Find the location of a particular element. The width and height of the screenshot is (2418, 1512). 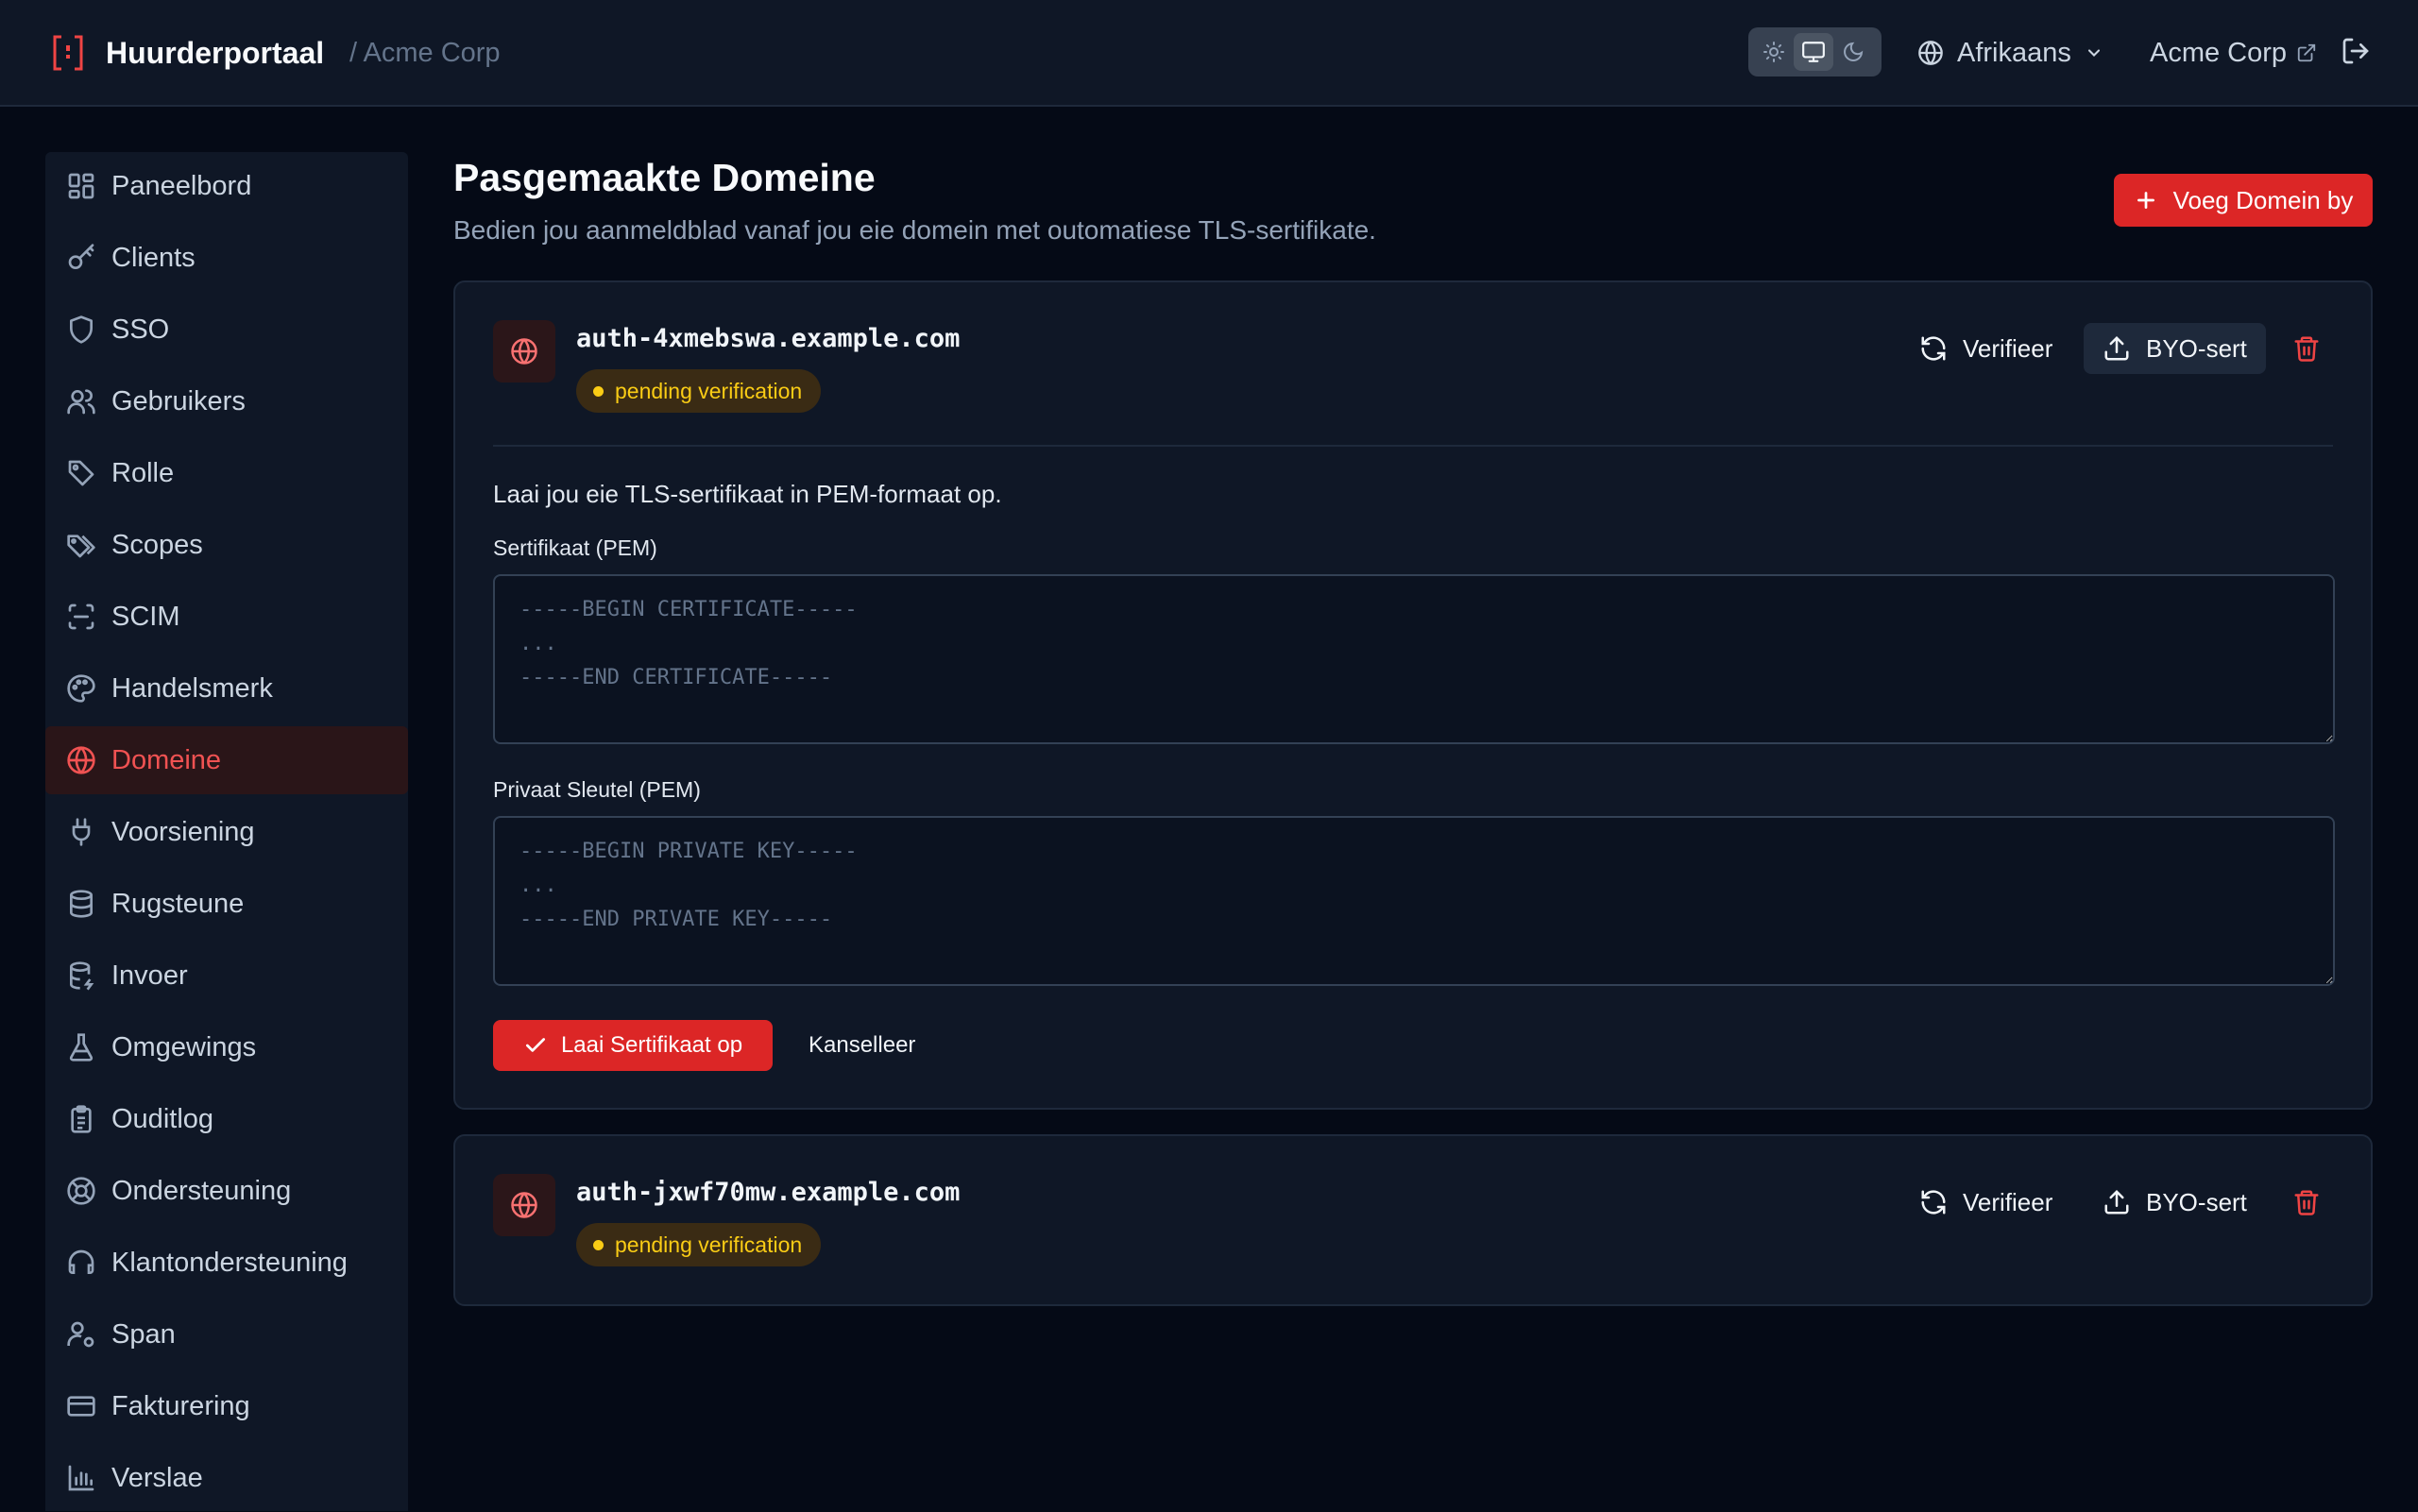

cert-label: Sertifikaat (PEM) is located at coordinates (575, 547).